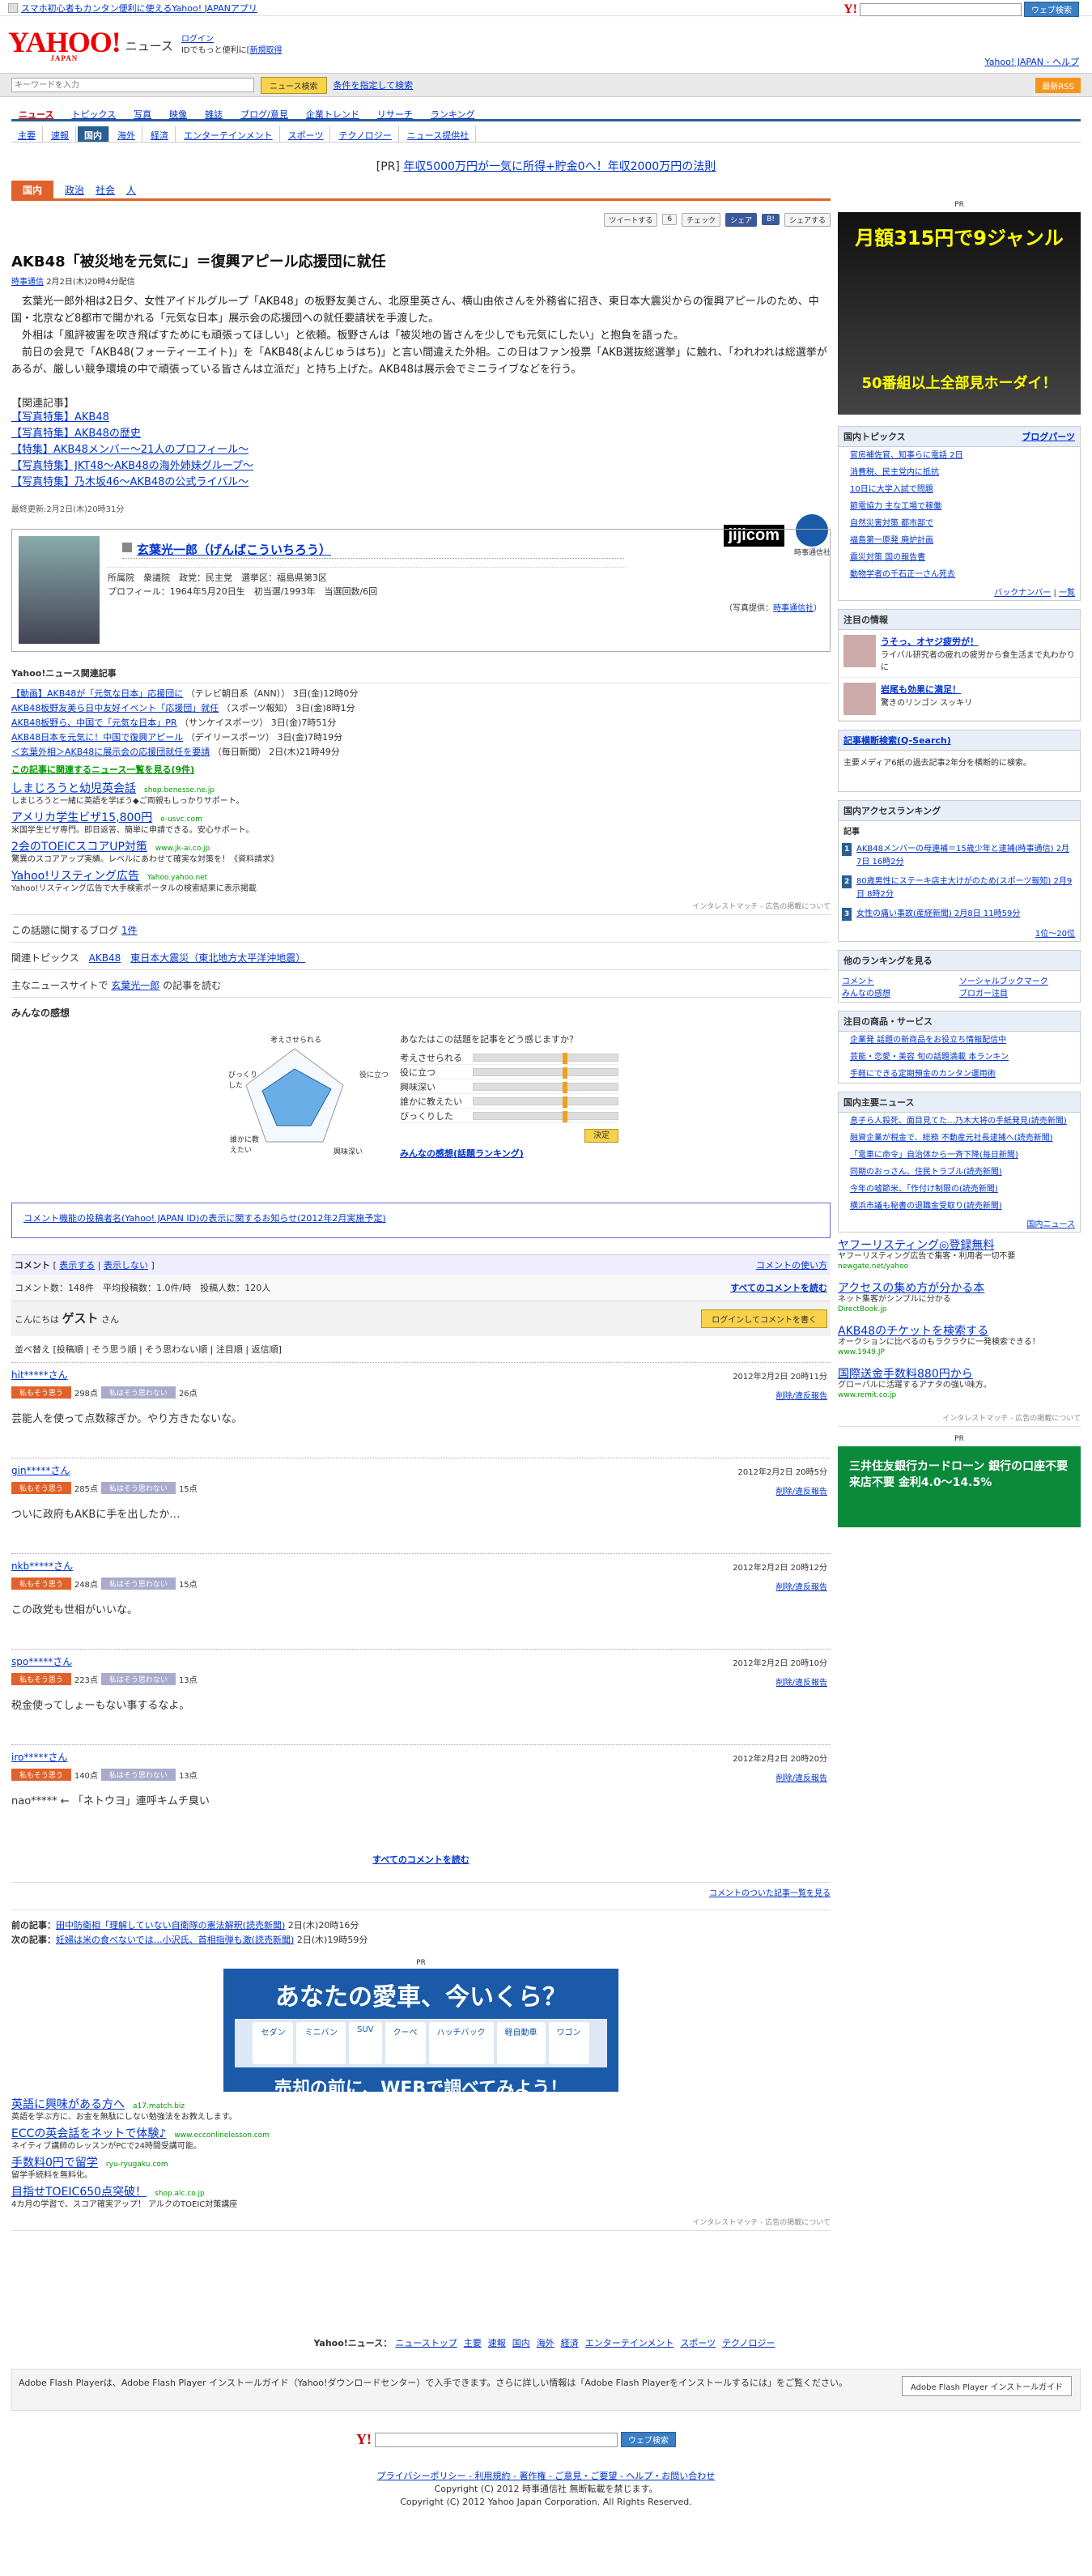  I want to click on source-link: 時事通信, so click(28, 282).